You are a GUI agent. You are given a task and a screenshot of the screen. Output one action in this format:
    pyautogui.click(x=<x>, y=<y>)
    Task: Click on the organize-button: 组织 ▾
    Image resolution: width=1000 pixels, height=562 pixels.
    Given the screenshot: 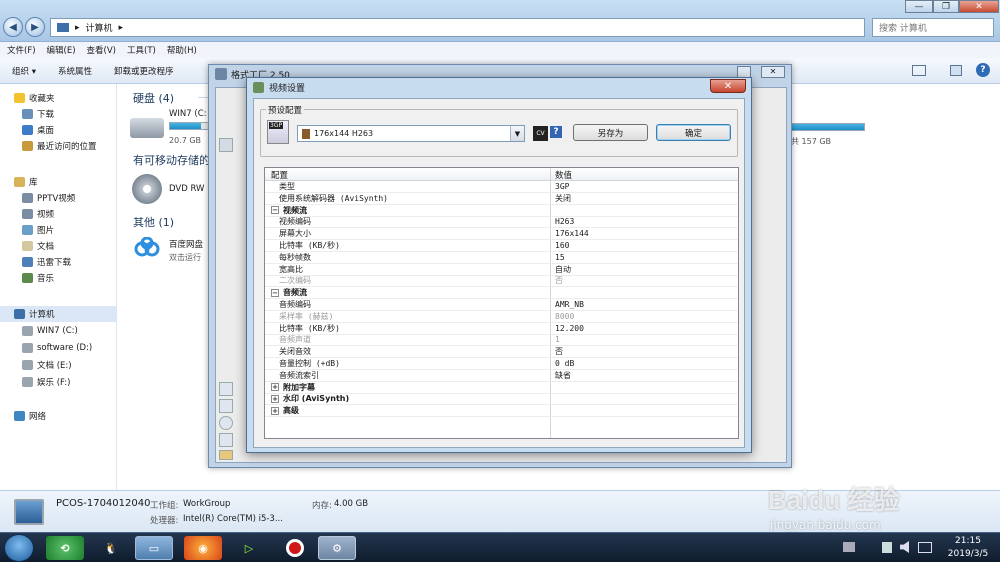 What is the action you would take?
    pyautogui.click(x=24, y=71)
    